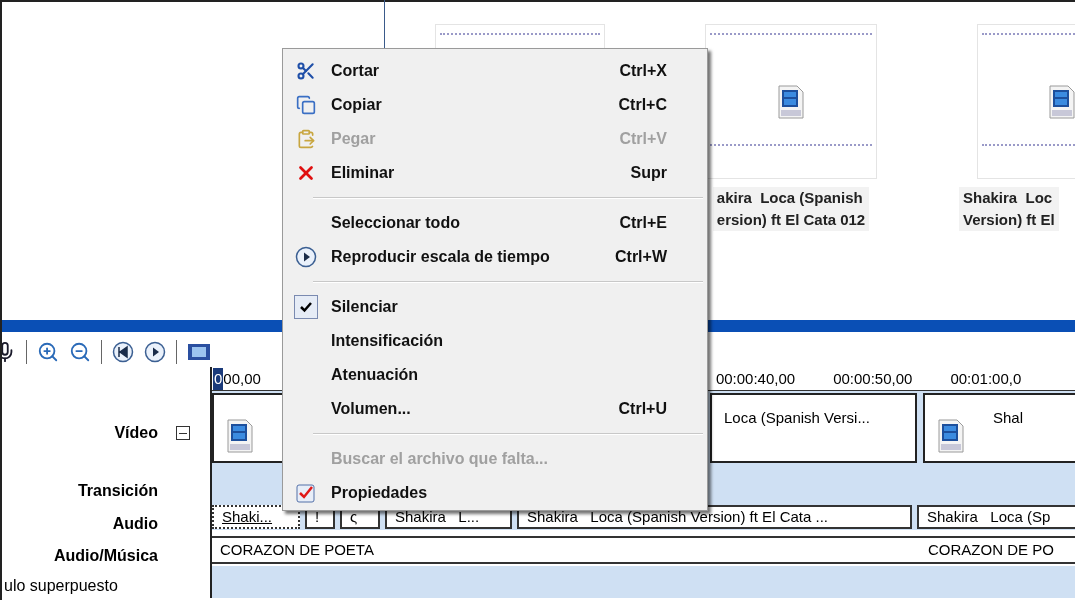  What do you see at coordinates (999, 428) in the screenshot?
I see `video-clip: Shal` at bounding box center [999, 428].